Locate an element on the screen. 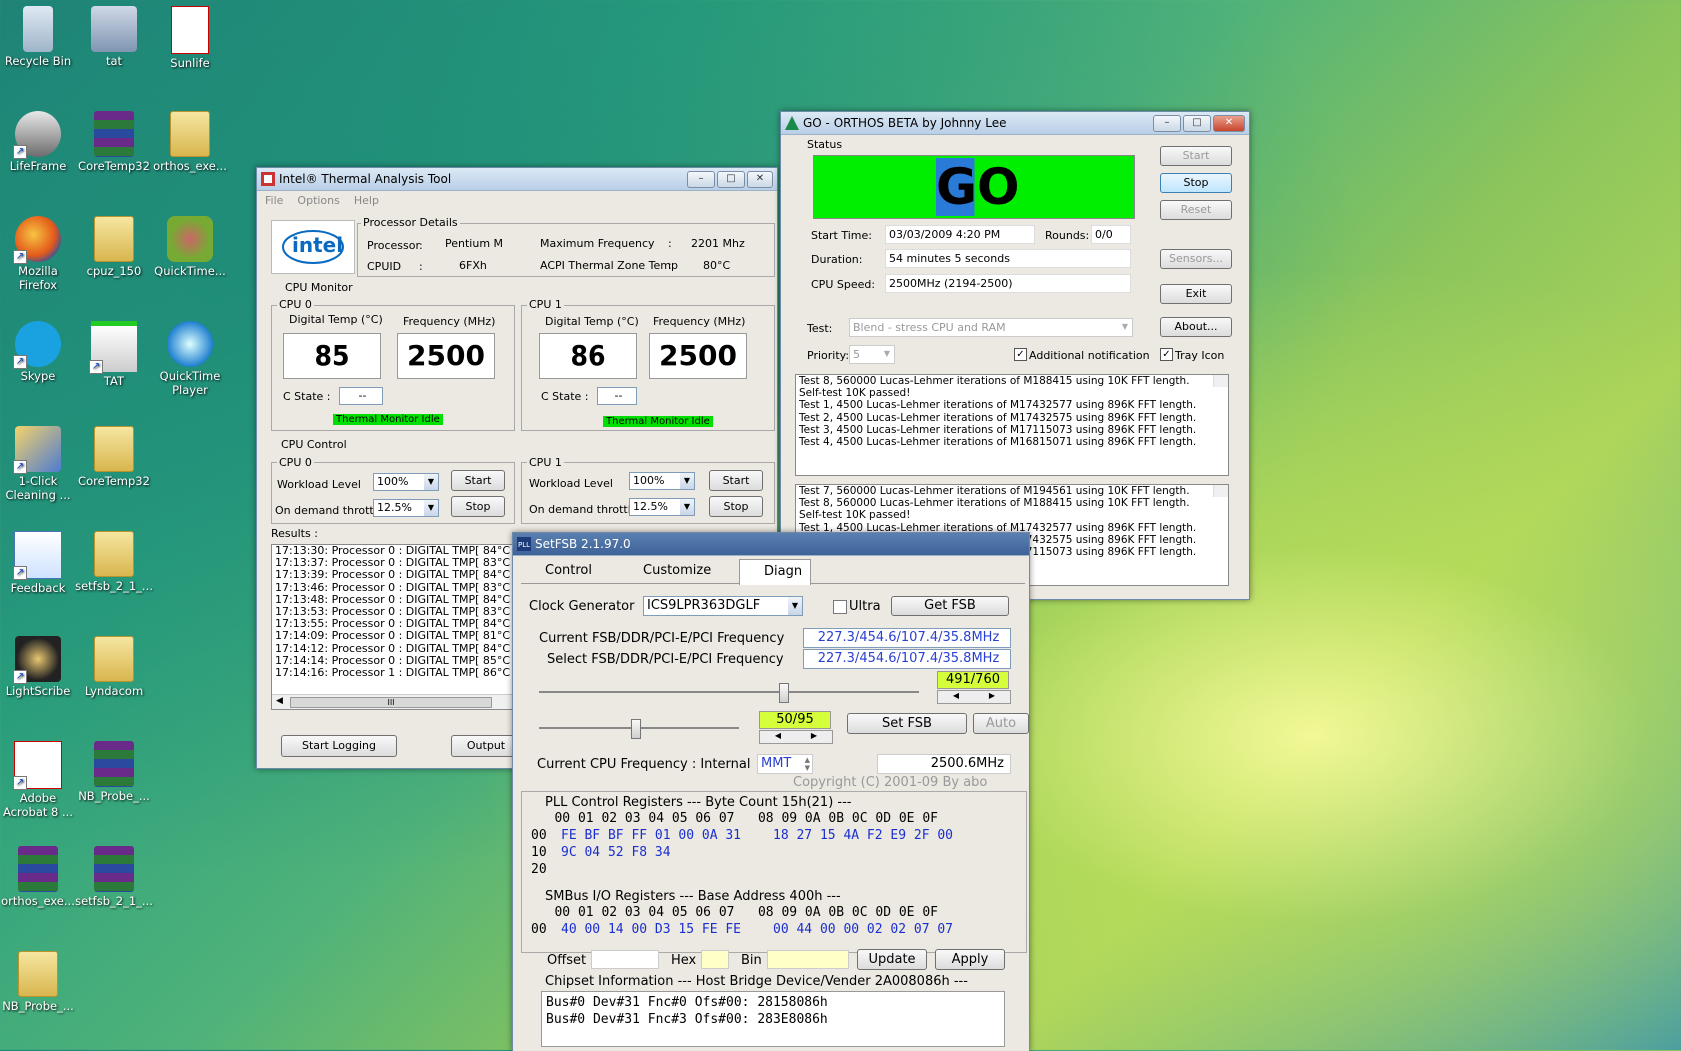 The width and height of the screenshot is (1681, 1051). cpu-freq-source: MMT ▲ ▼ is located at coordinates (785, 764).